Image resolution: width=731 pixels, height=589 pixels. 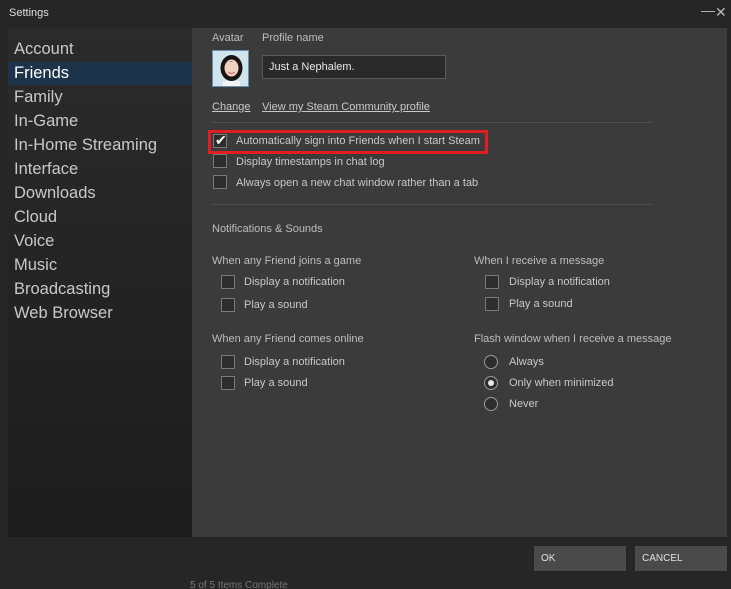 What do you see at coordinates (526, 362) in the screenshot?
I see `flash-always-label: Always` at bounding box center [526, 362].